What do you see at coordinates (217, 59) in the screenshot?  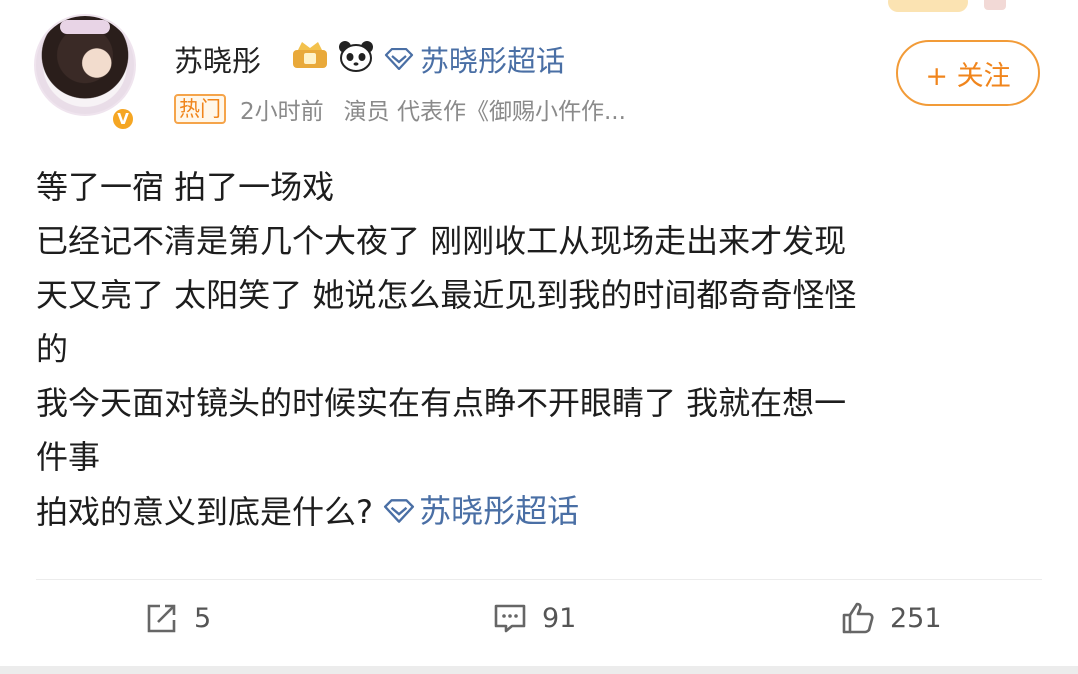 I see `author-name: 苏晓彤` at bounding box center [217, 59].